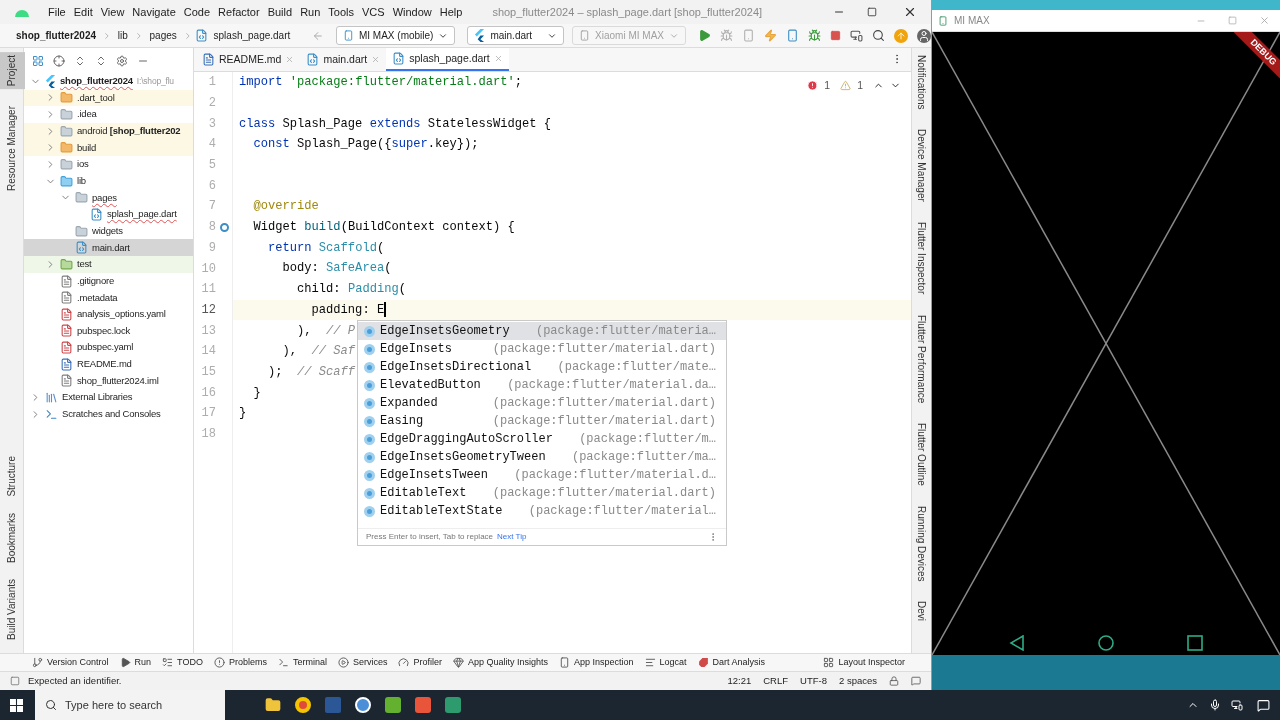 The height and width of the screenshot is (720, 1280). Describe the element at coordinates (108, 281) in the screenshot. I see `tree-item: .gitignore` at that location.